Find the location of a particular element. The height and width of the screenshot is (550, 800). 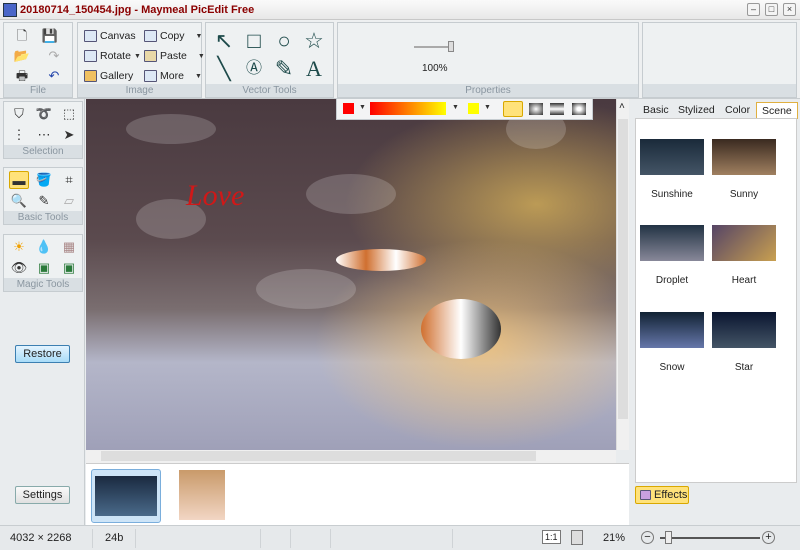

effect-star: Star is located at coordinates (744, 342).